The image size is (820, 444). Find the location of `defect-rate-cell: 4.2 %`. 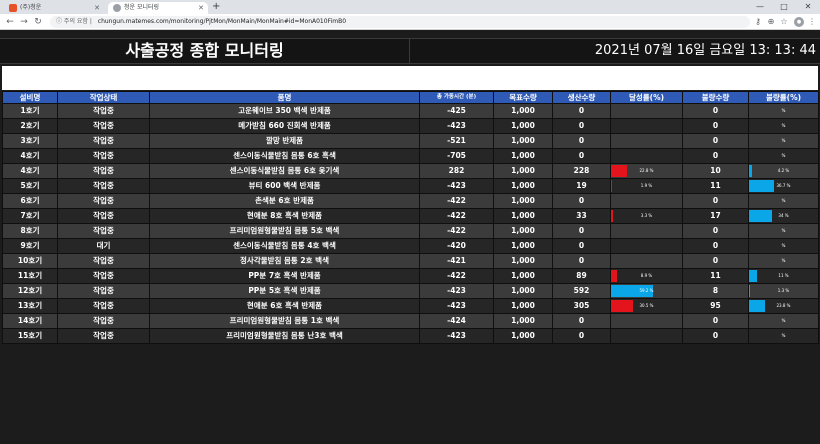

defect-rate-cell: 4.2 % is located at coordinates (783, 171).